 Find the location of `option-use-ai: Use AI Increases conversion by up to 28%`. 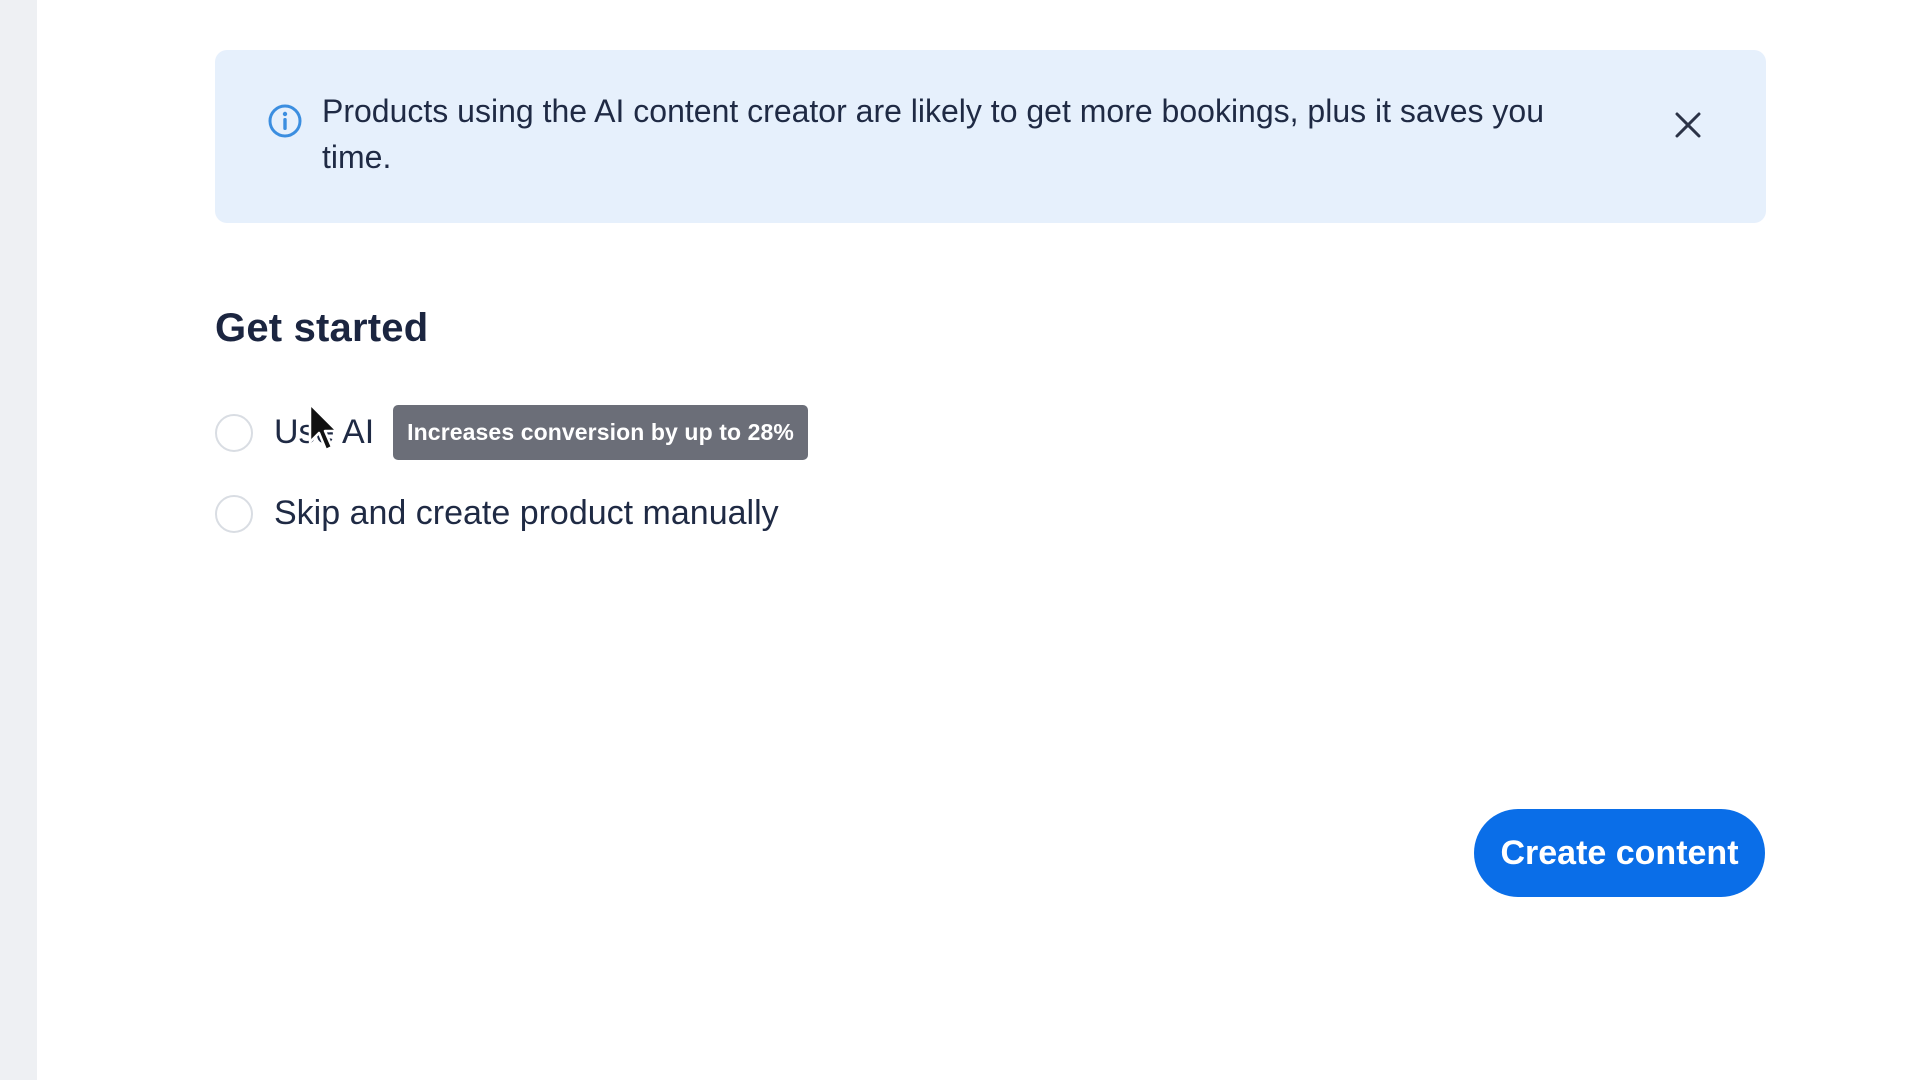

option-use-ai: Use AI Increases conversion by up to 28% is located at coordinates (511, 432).